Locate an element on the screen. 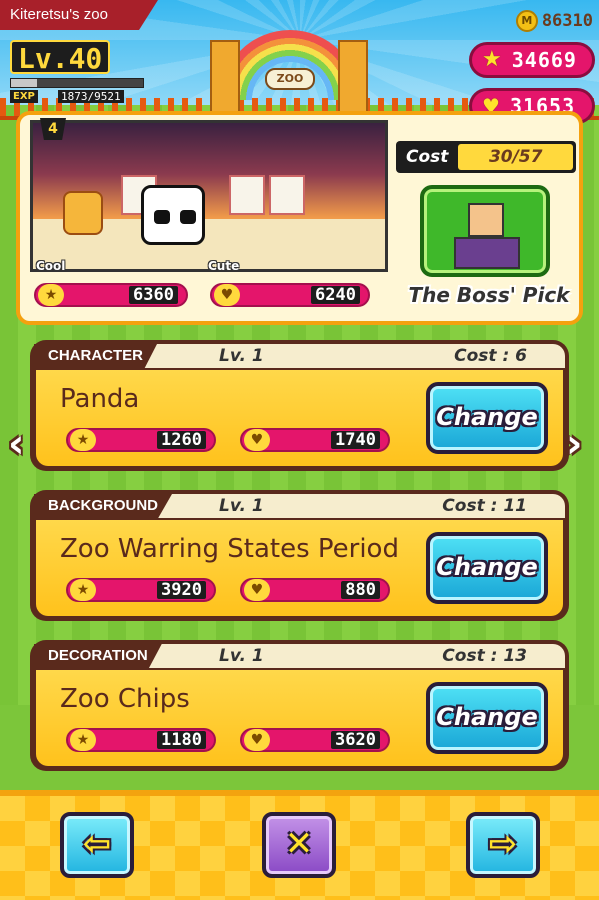 This screenshot has height=900, width=599. cool-value: 1180 is located at coordinates (181, 740).